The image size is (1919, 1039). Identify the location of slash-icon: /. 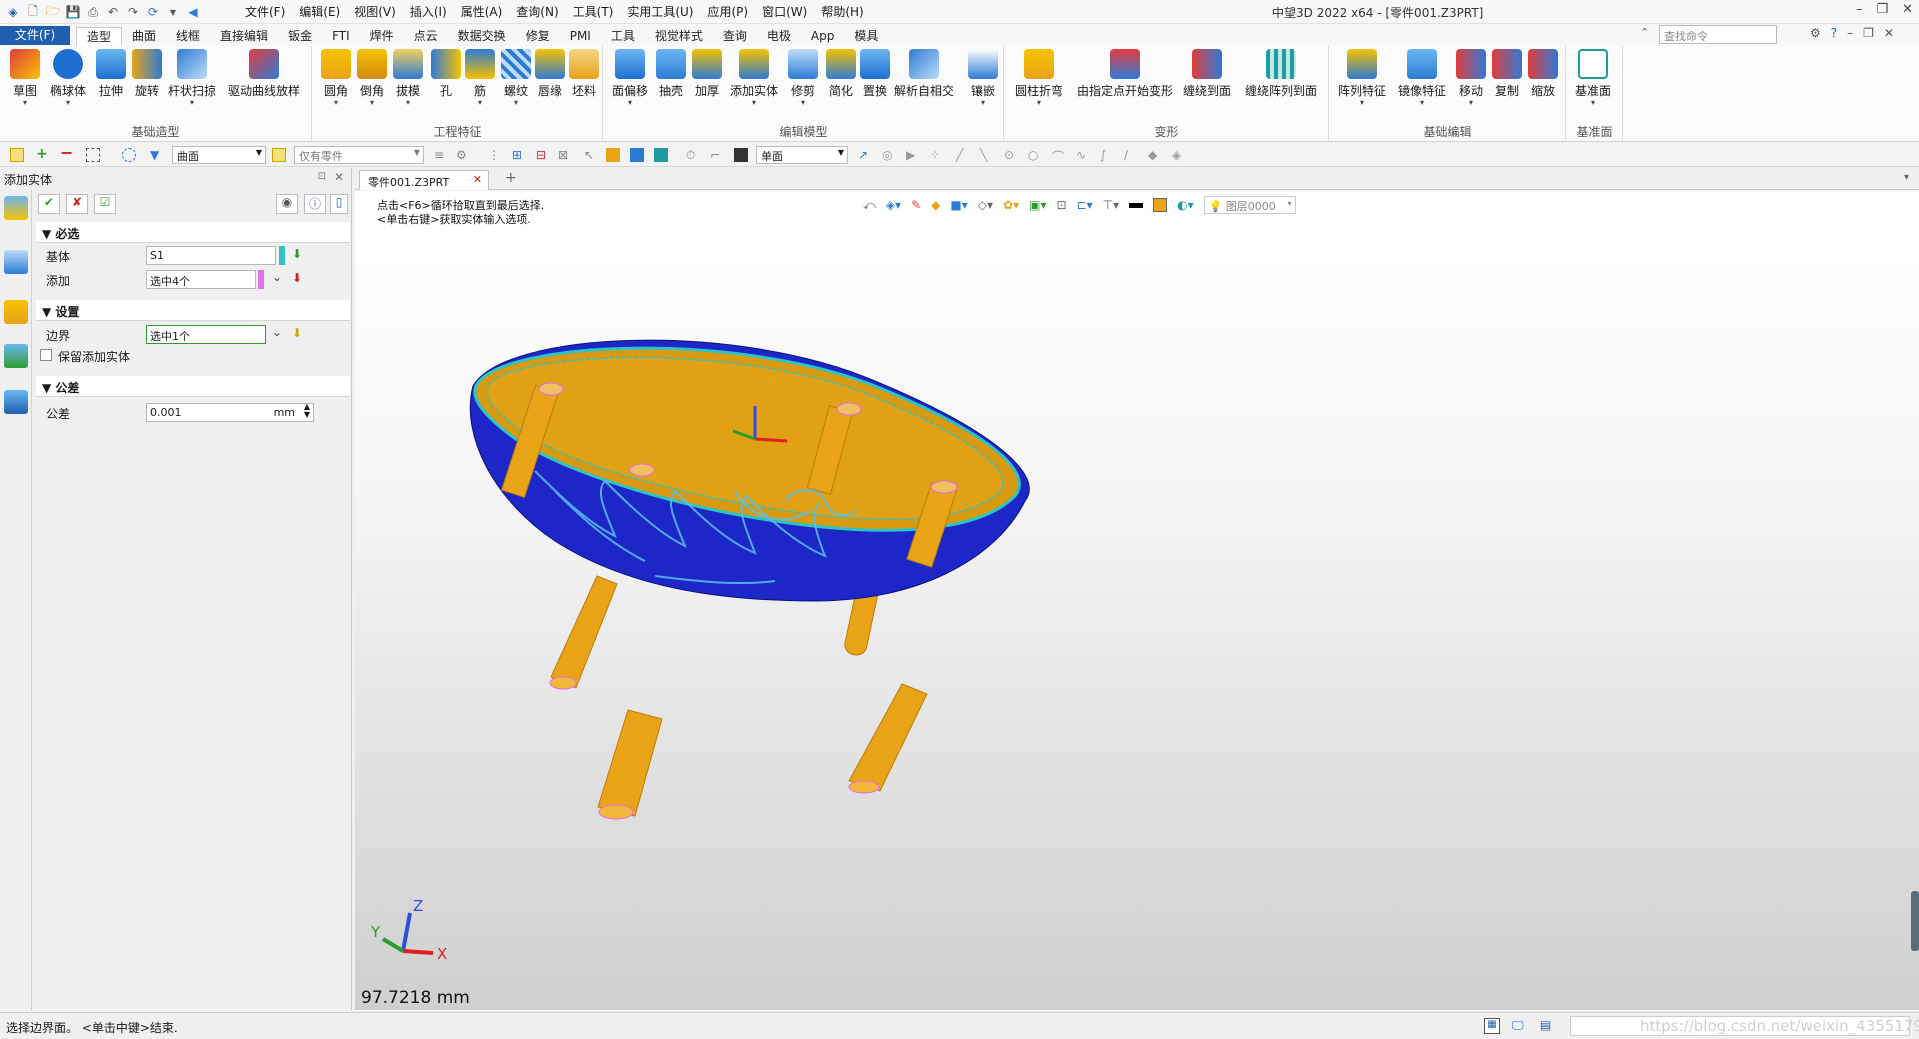
(1131, 155).